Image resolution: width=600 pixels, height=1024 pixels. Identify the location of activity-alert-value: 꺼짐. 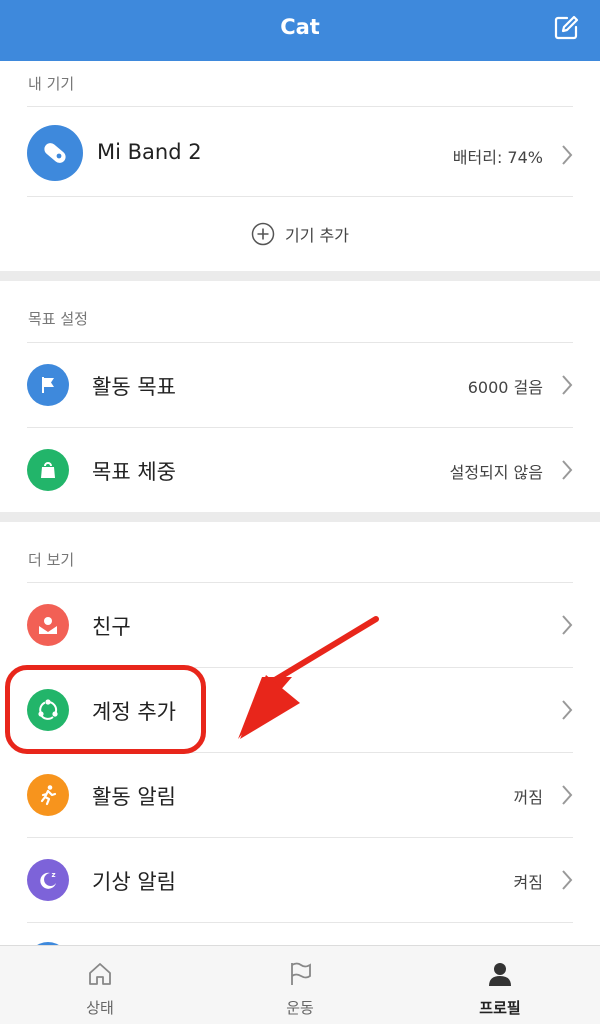
(528, 797).